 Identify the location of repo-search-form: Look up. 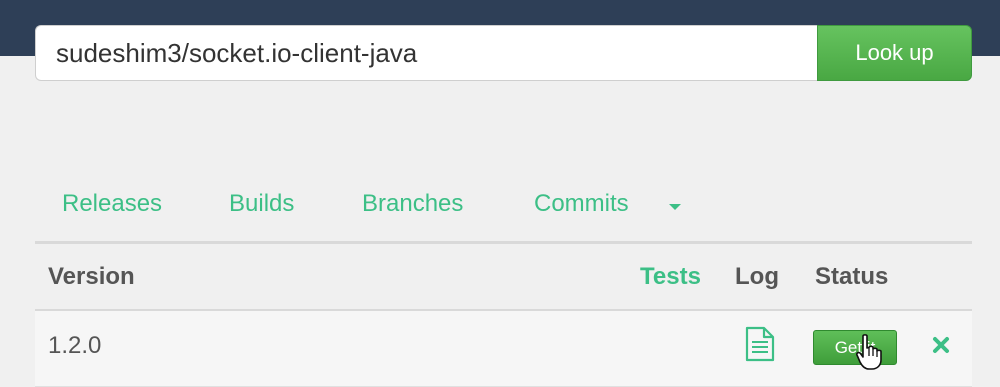
(503, 53).